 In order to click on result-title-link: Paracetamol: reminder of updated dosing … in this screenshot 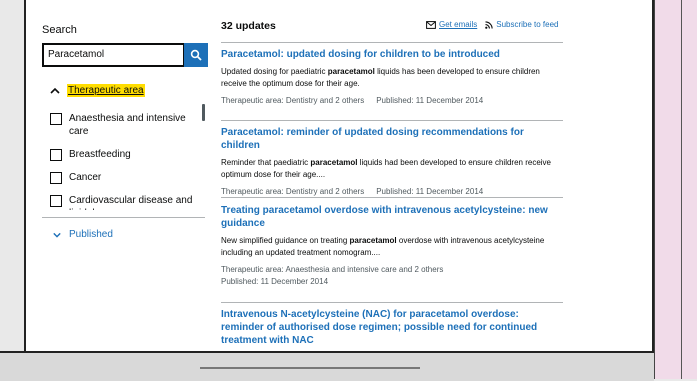, I will do `click(392, 139)`.